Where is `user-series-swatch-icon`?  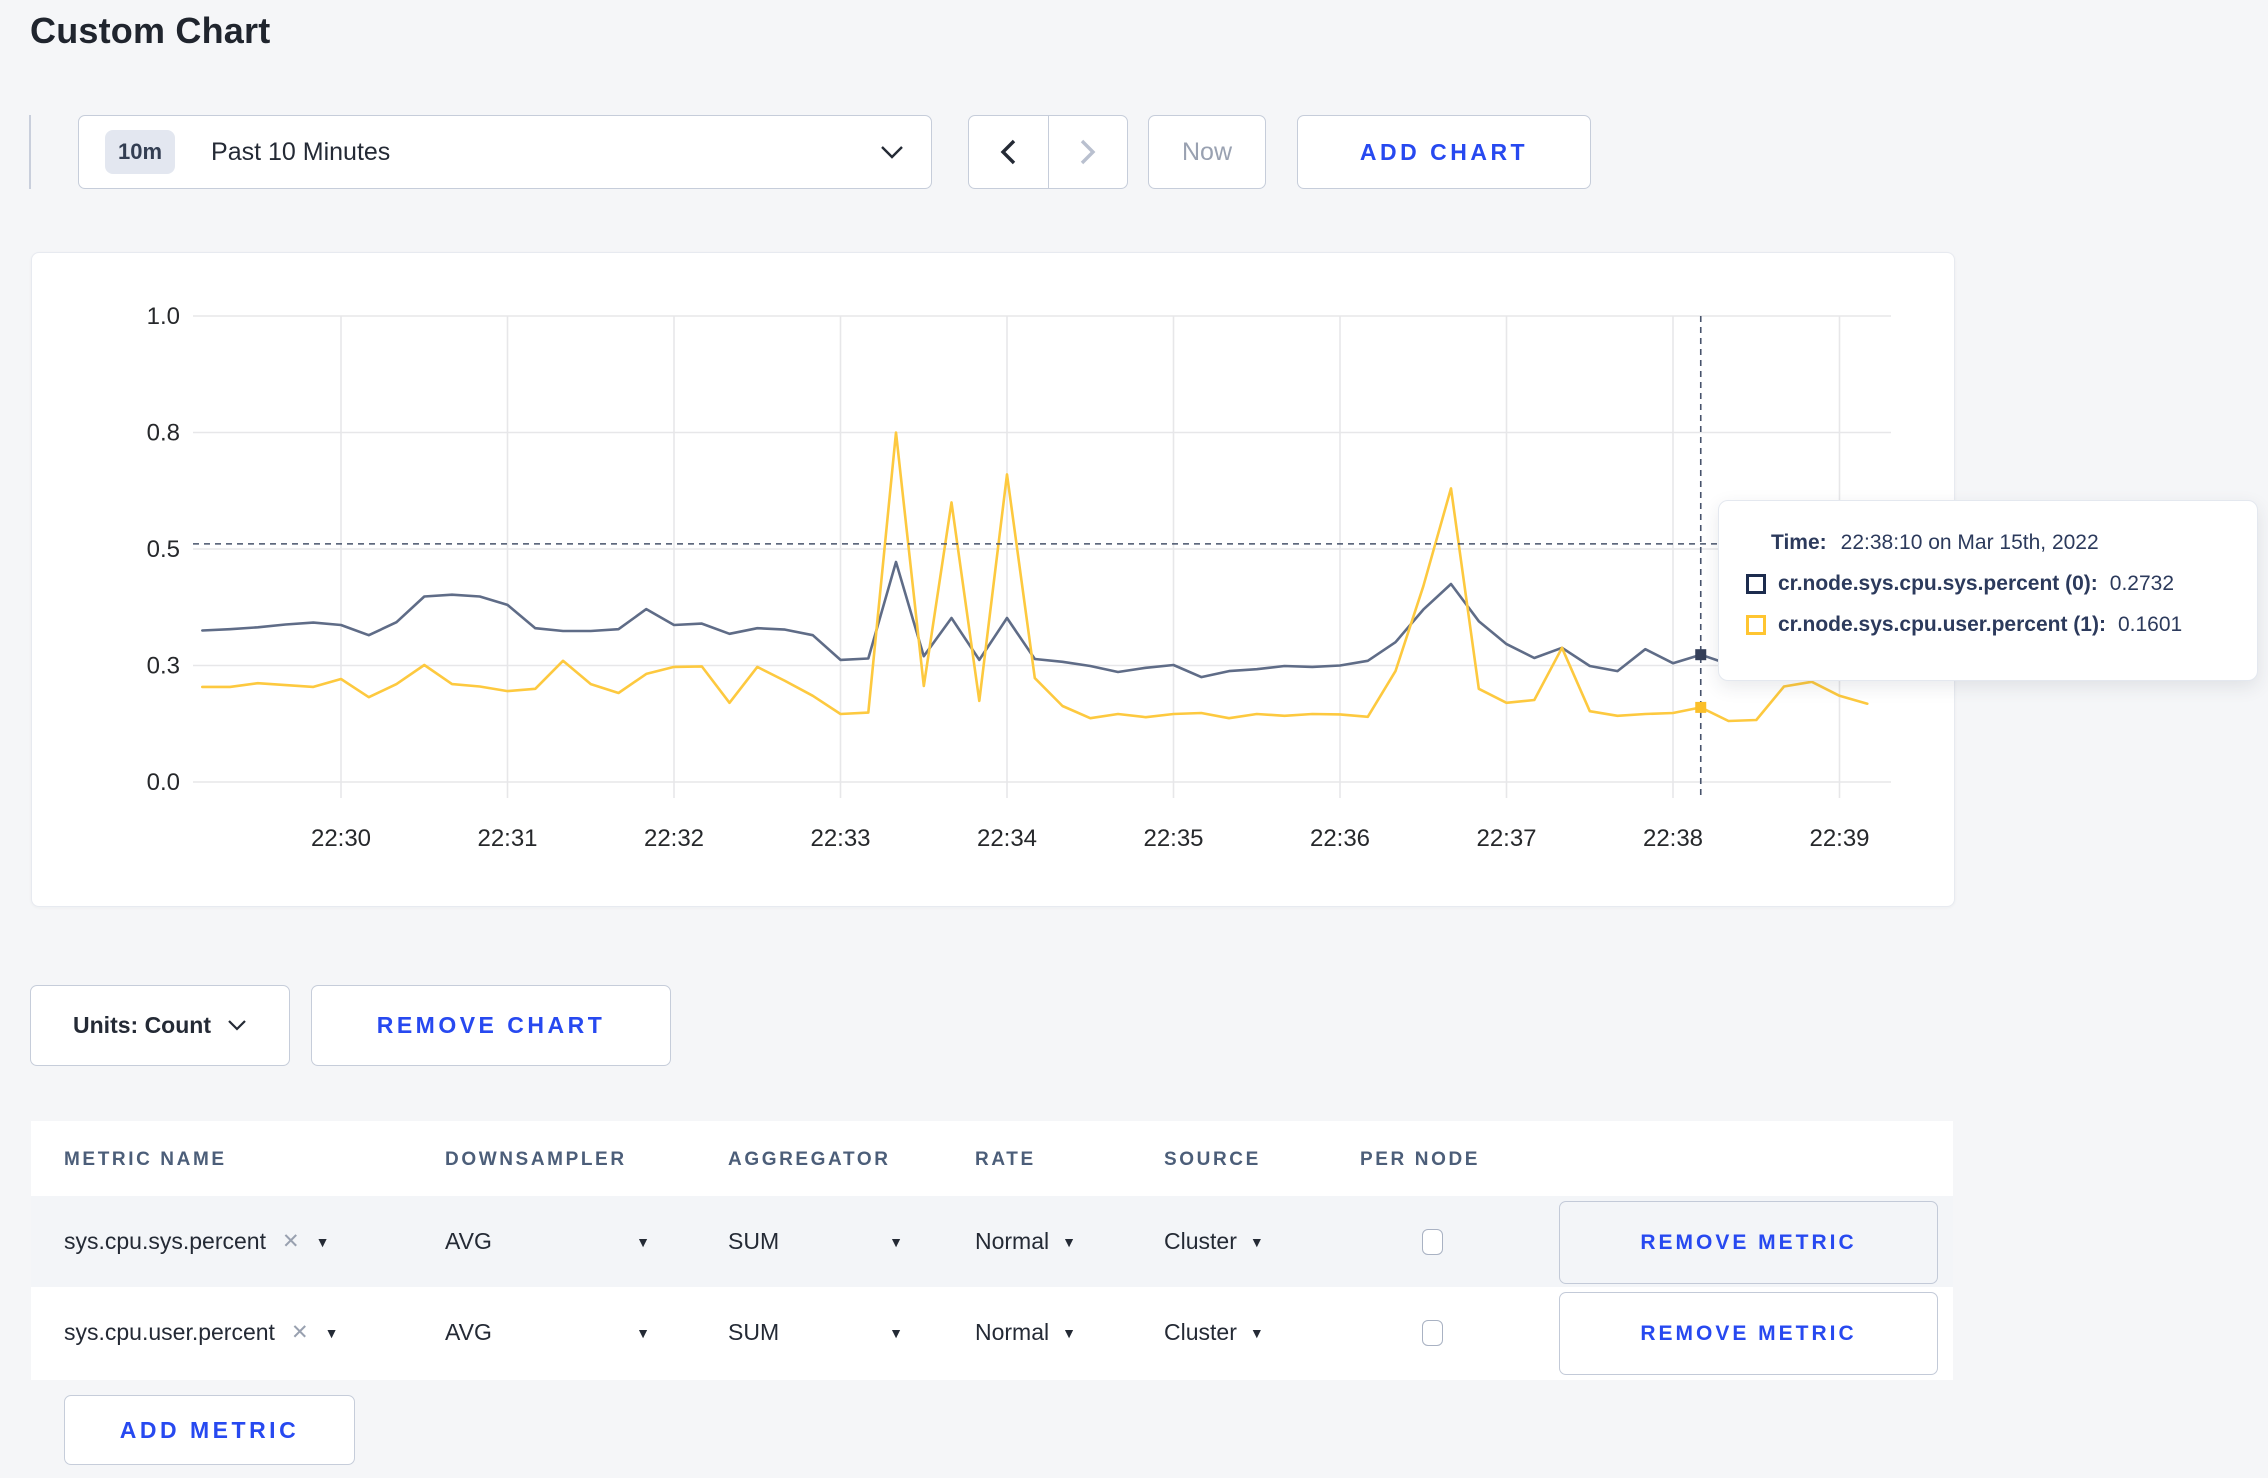 user-series-swatch-icon is located at coordinates (1756, 625).